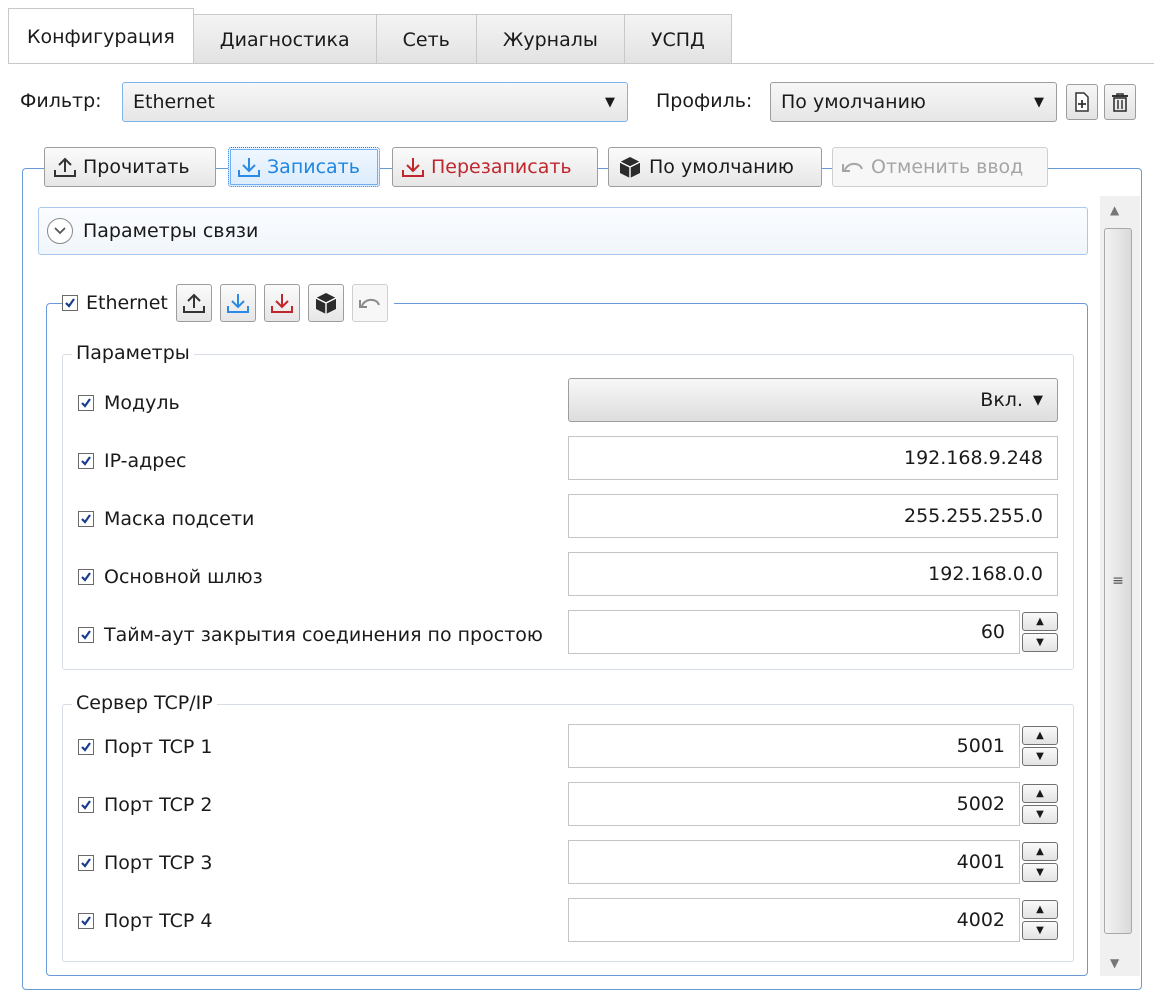 This screenshot has height=1003, width=1162. I want to click on port2-field: 5002, so click(794, 804).